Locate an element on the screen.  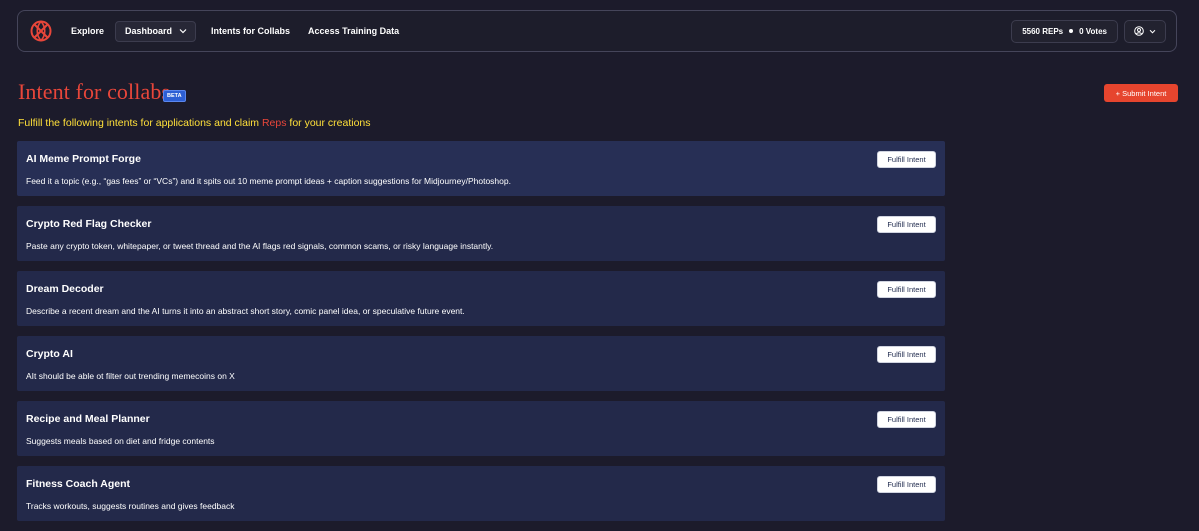
logo-icon is located at coordinates (41, 31).